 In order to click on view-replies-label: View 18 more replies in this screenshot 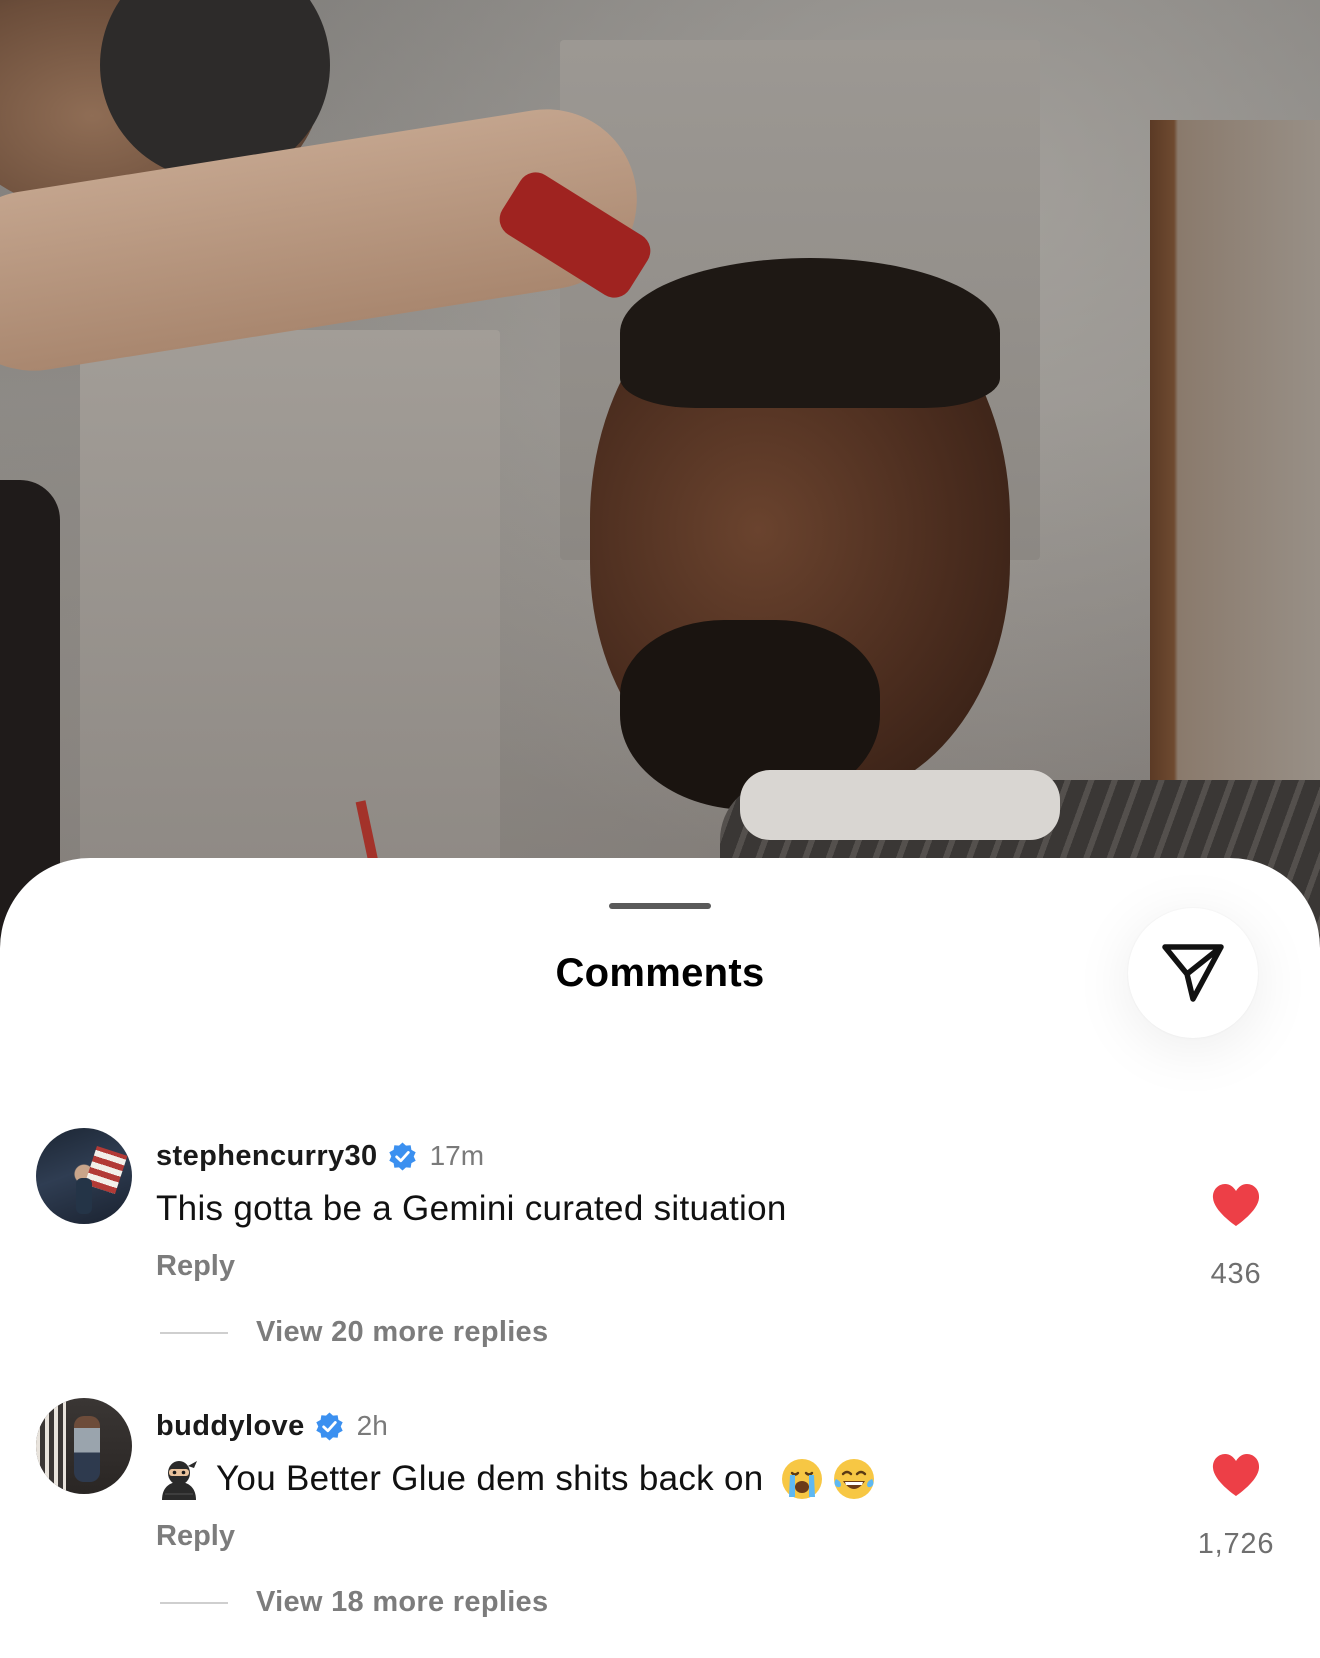, I will do `click(402, 1602)`.